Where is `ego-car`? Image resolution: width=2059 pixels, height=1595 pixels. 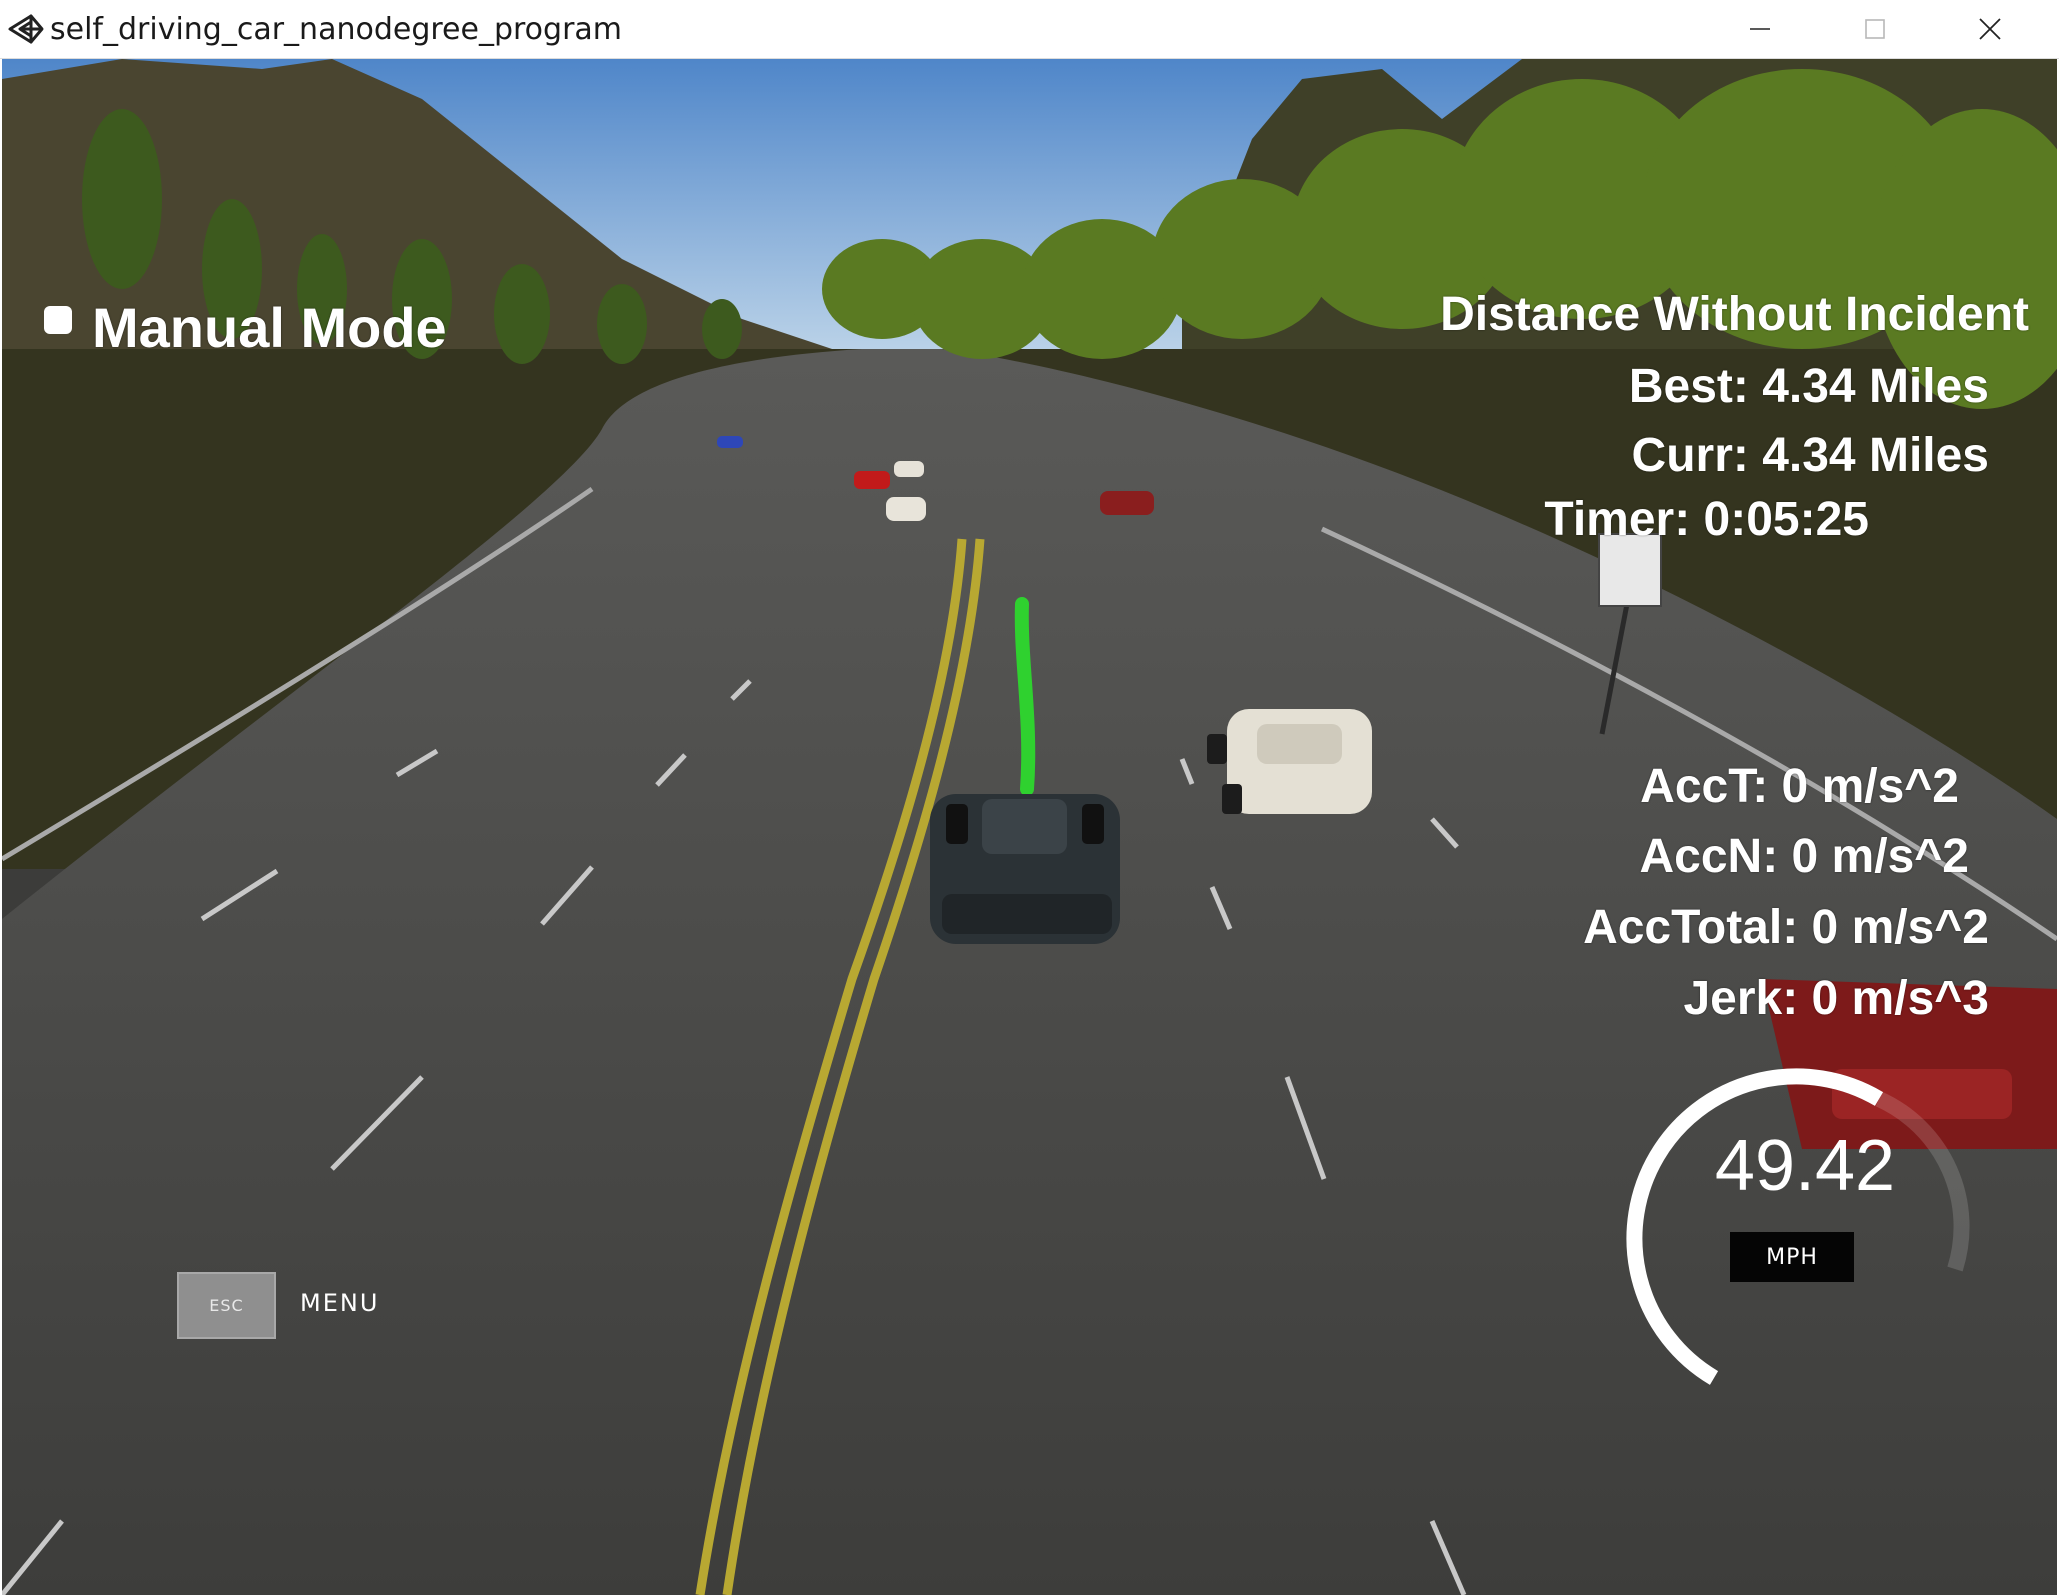
ego-car is located at coordinates (1025, 869).